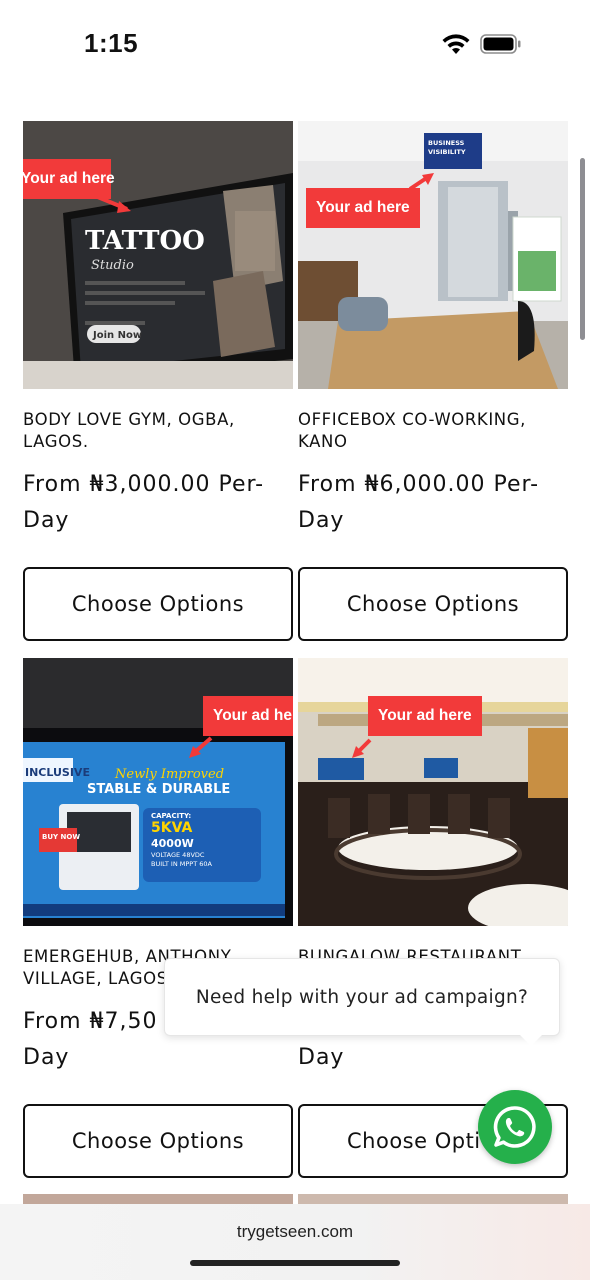 The width and height of the screenshot is (590, 1280). What do you see at coordinates (582, 249) in the screenshot?
I see `page-scrollbar` at bounding box center [582, 249].